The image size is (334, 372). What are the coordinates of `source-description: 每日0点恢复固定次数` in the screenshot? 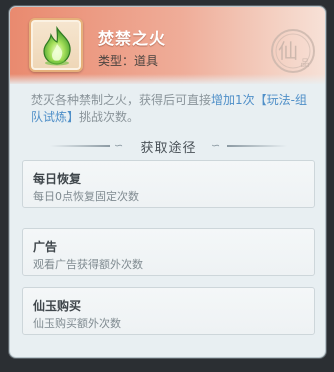 It's located at (86, 196).